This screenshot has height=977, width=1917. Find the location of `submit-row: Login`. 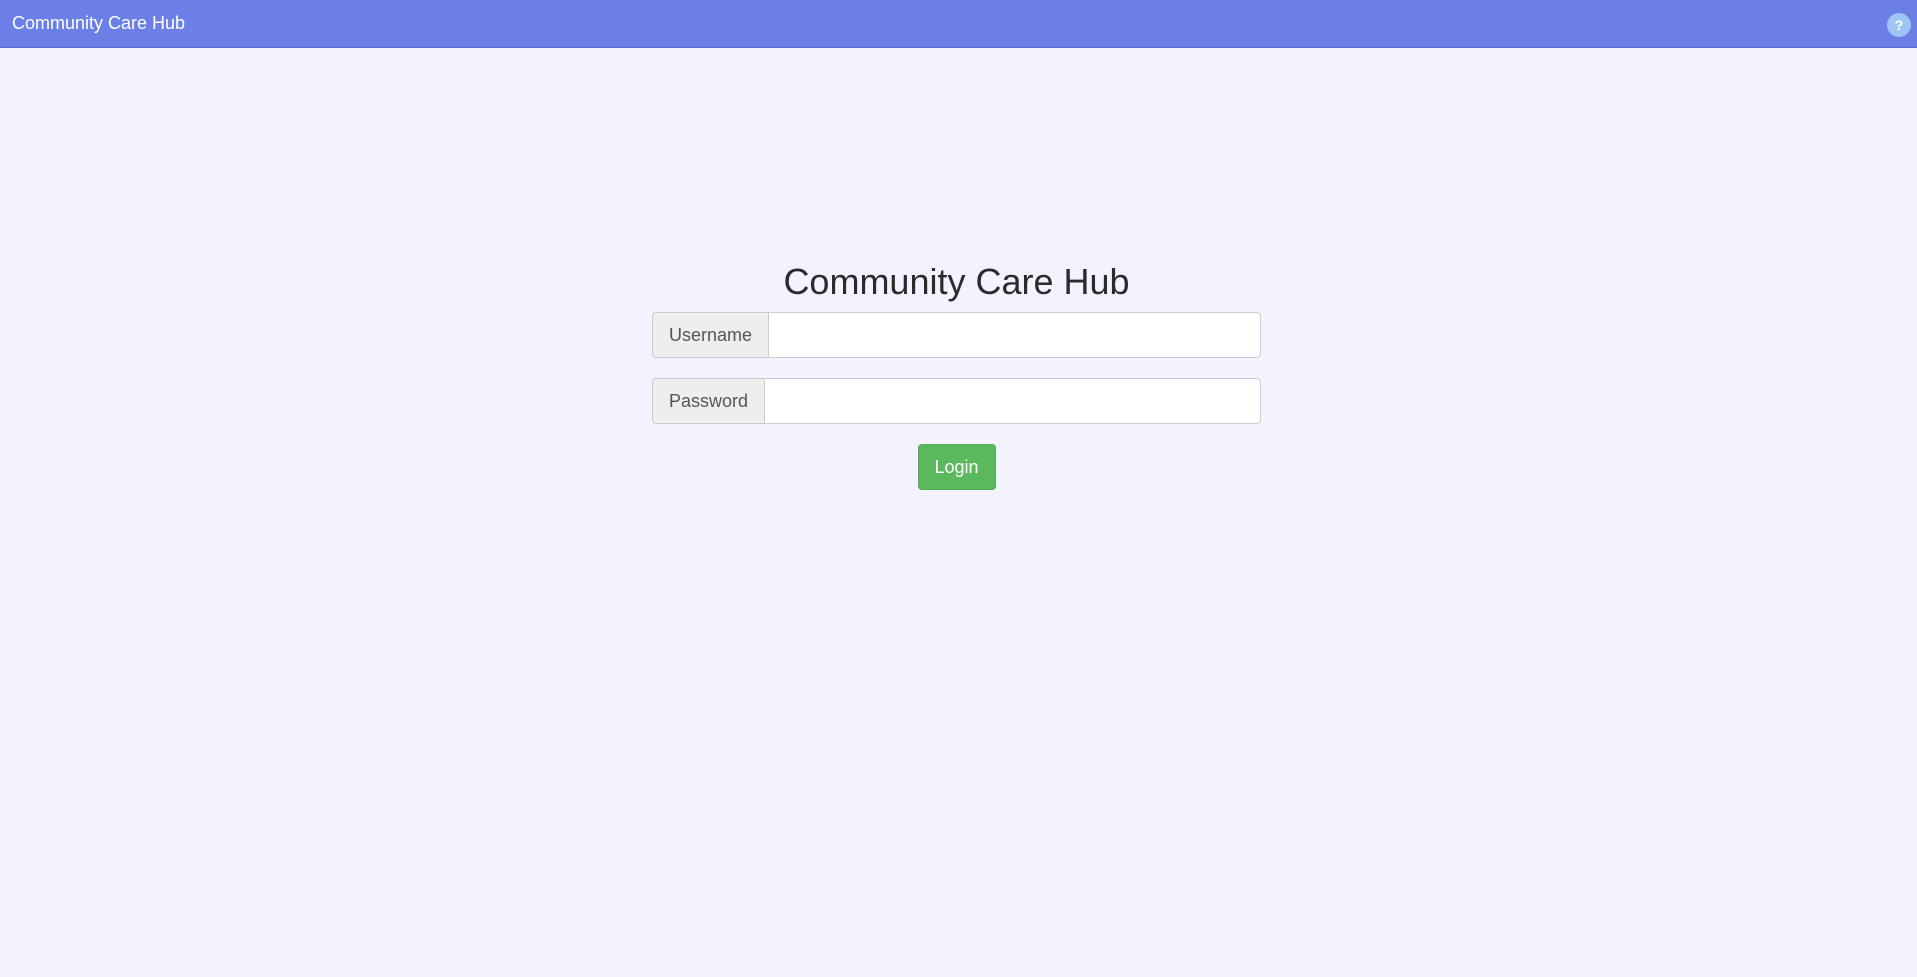

submit-row: Login is located at coordinates (956, 467).